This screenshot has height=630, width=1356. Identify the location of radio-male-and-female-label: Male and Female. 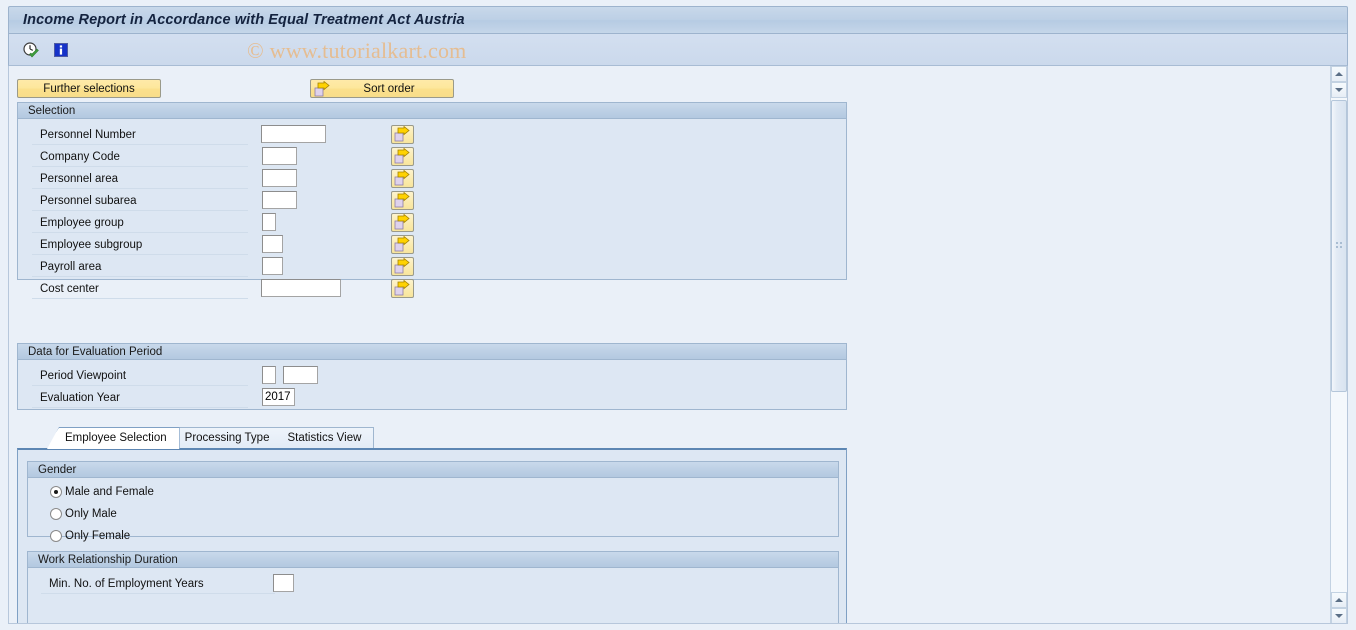
(109, 492).